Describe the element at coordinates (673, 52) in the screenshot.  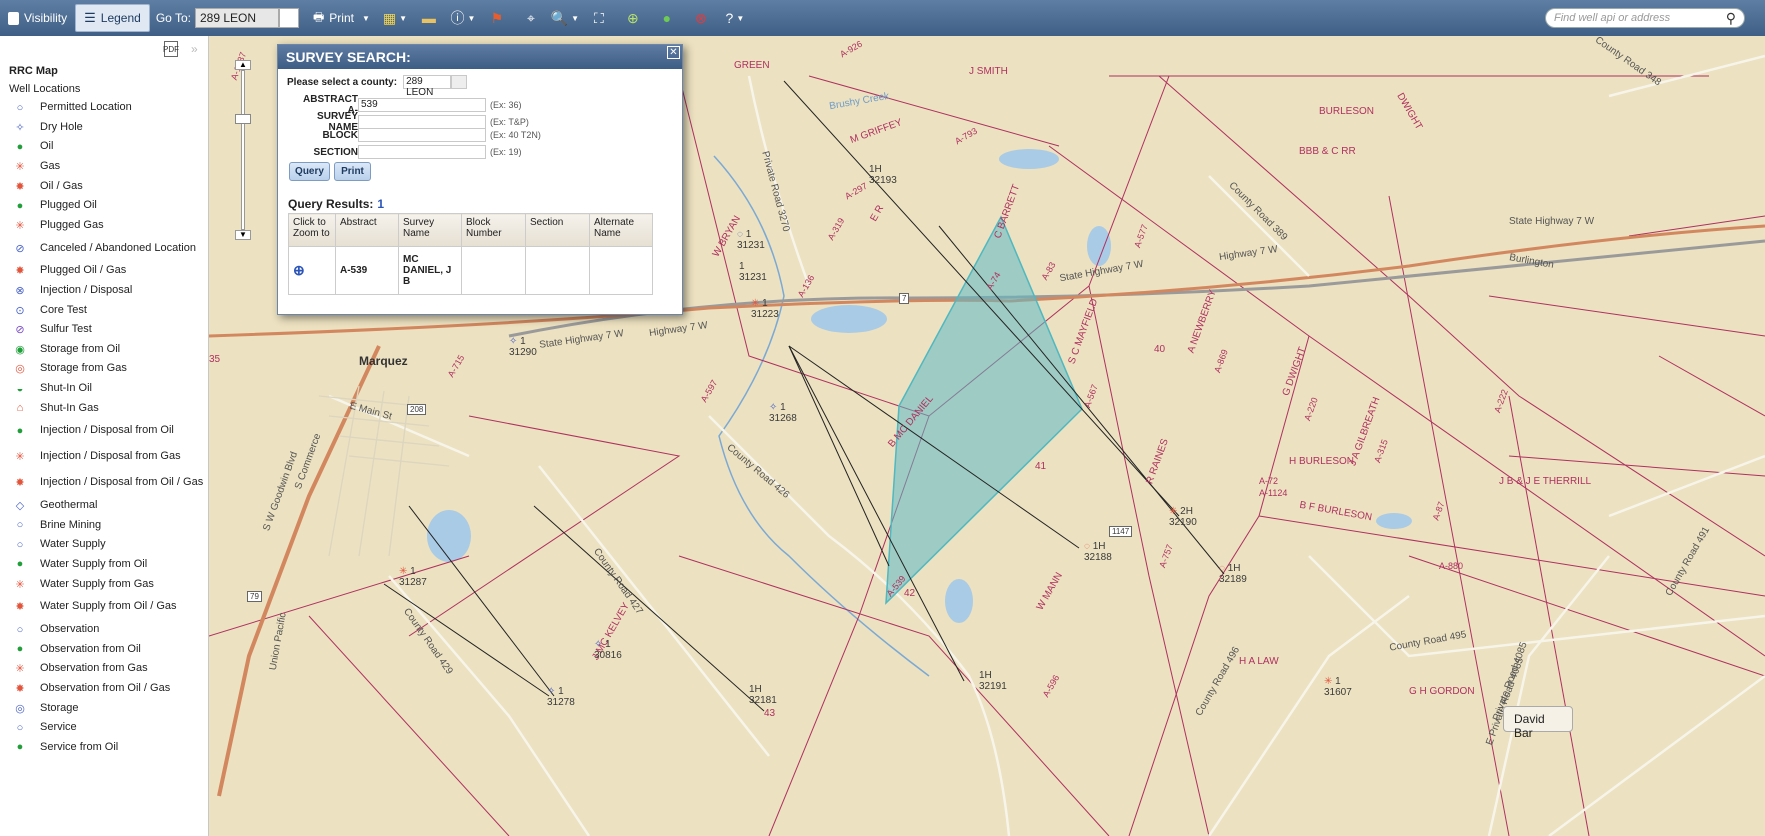
I see `dialog-close-icon: ✕` at that location.